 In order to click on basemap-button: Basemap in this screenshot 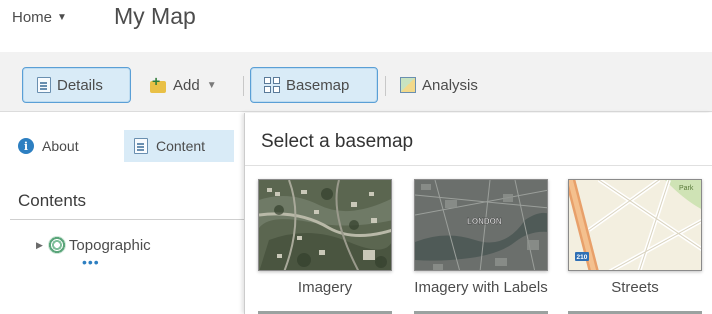, I will do `click(314, 85)`.